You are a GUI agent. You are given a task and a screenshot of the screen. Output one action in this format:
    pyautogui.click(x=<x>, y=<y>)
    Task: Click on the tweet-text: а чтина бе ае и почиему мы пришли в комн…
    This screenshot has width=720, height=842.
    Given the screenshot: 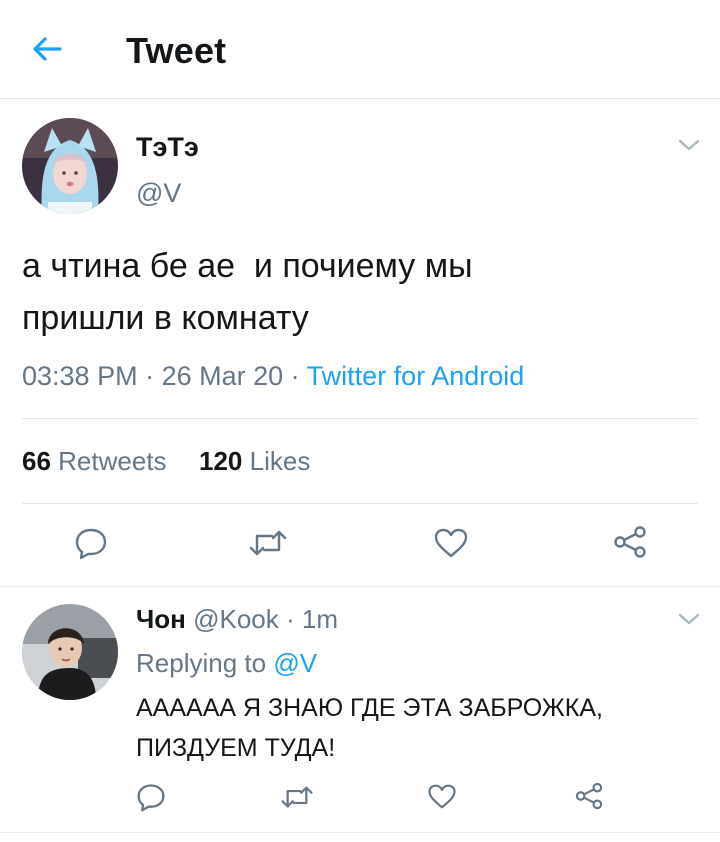 What is the action you would take?
    pyautogui.click(x=362, y=292)
    